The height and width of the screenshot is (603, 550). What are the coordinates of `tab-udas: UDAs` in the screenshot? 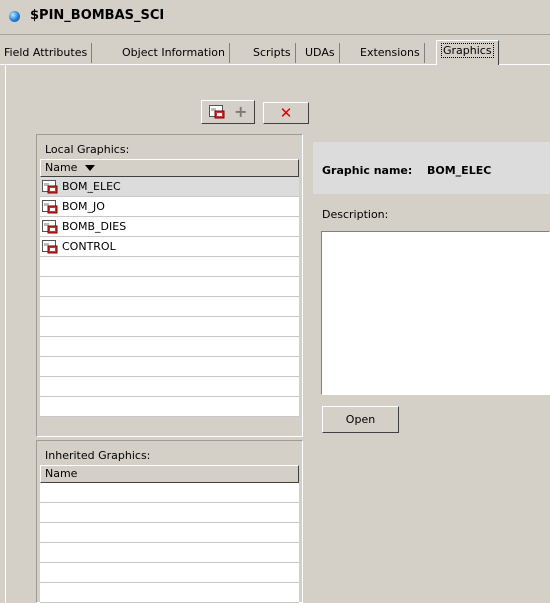 It's located at (320, 53).